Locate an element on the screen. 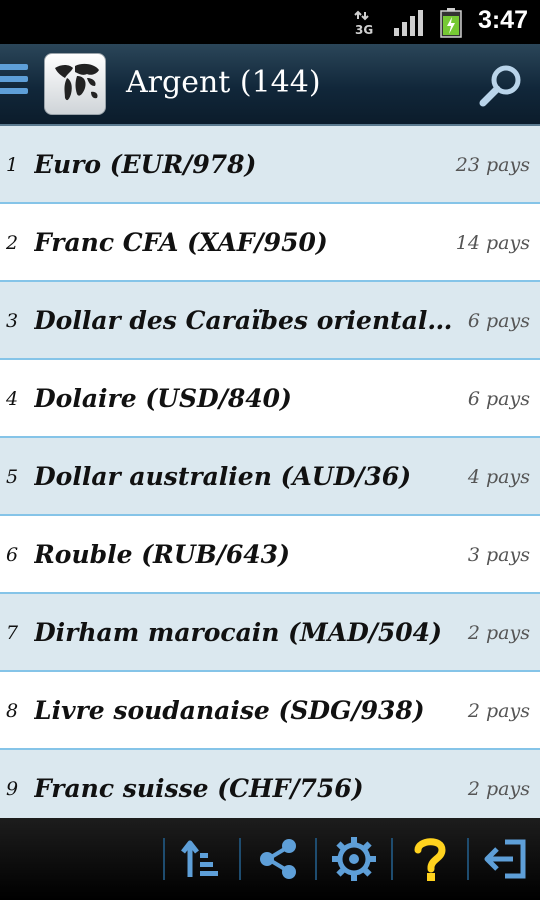  item-count: 3 pays is located at coordinates (498, 555).